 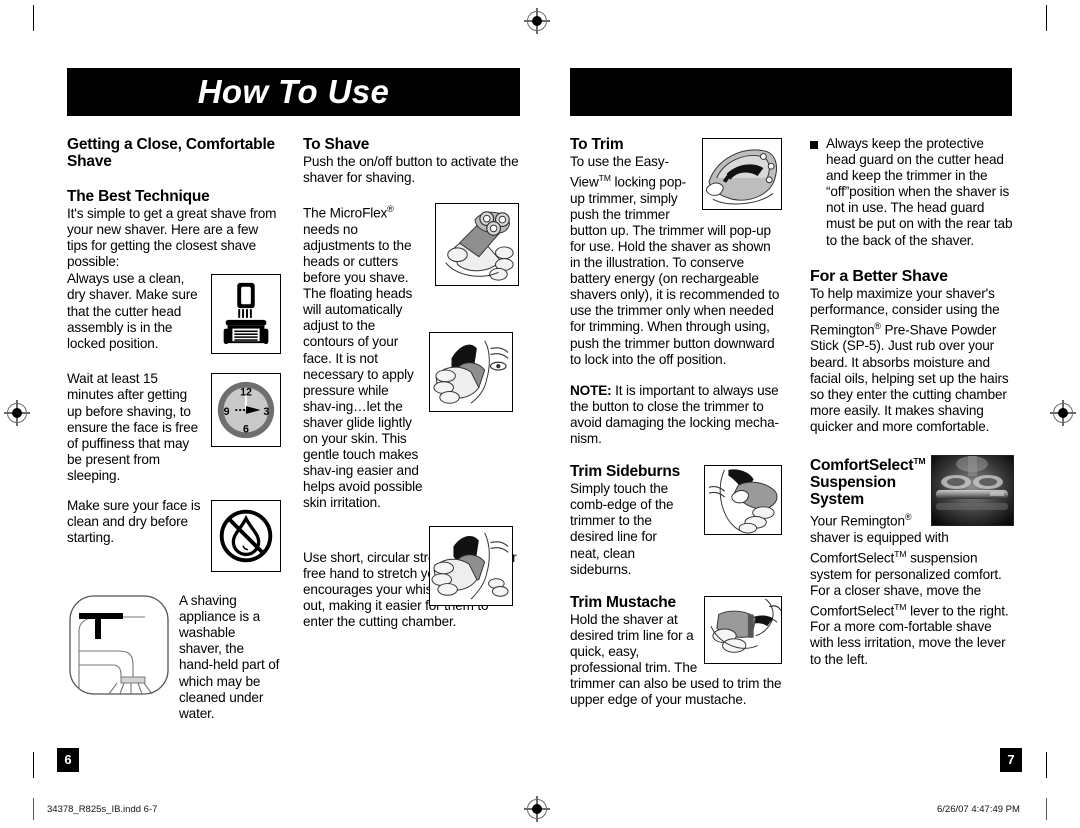 I want to click on registration-mark-top, so click(x=537, y=21).